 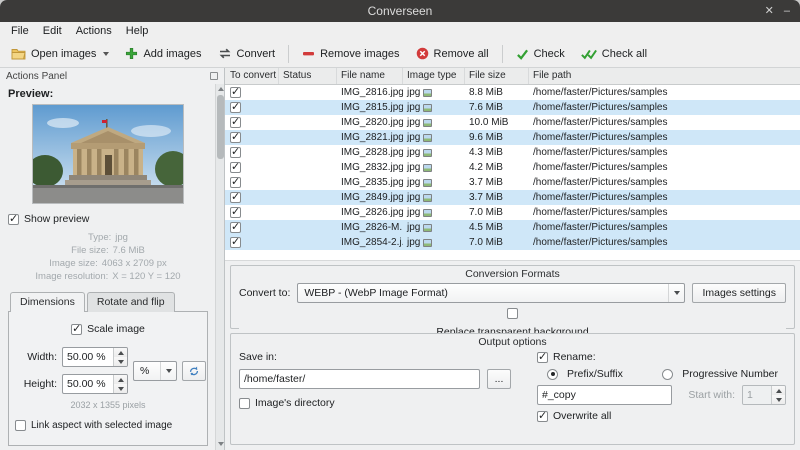 I want to click on rename-checkbox, so click(x=542, y=356).